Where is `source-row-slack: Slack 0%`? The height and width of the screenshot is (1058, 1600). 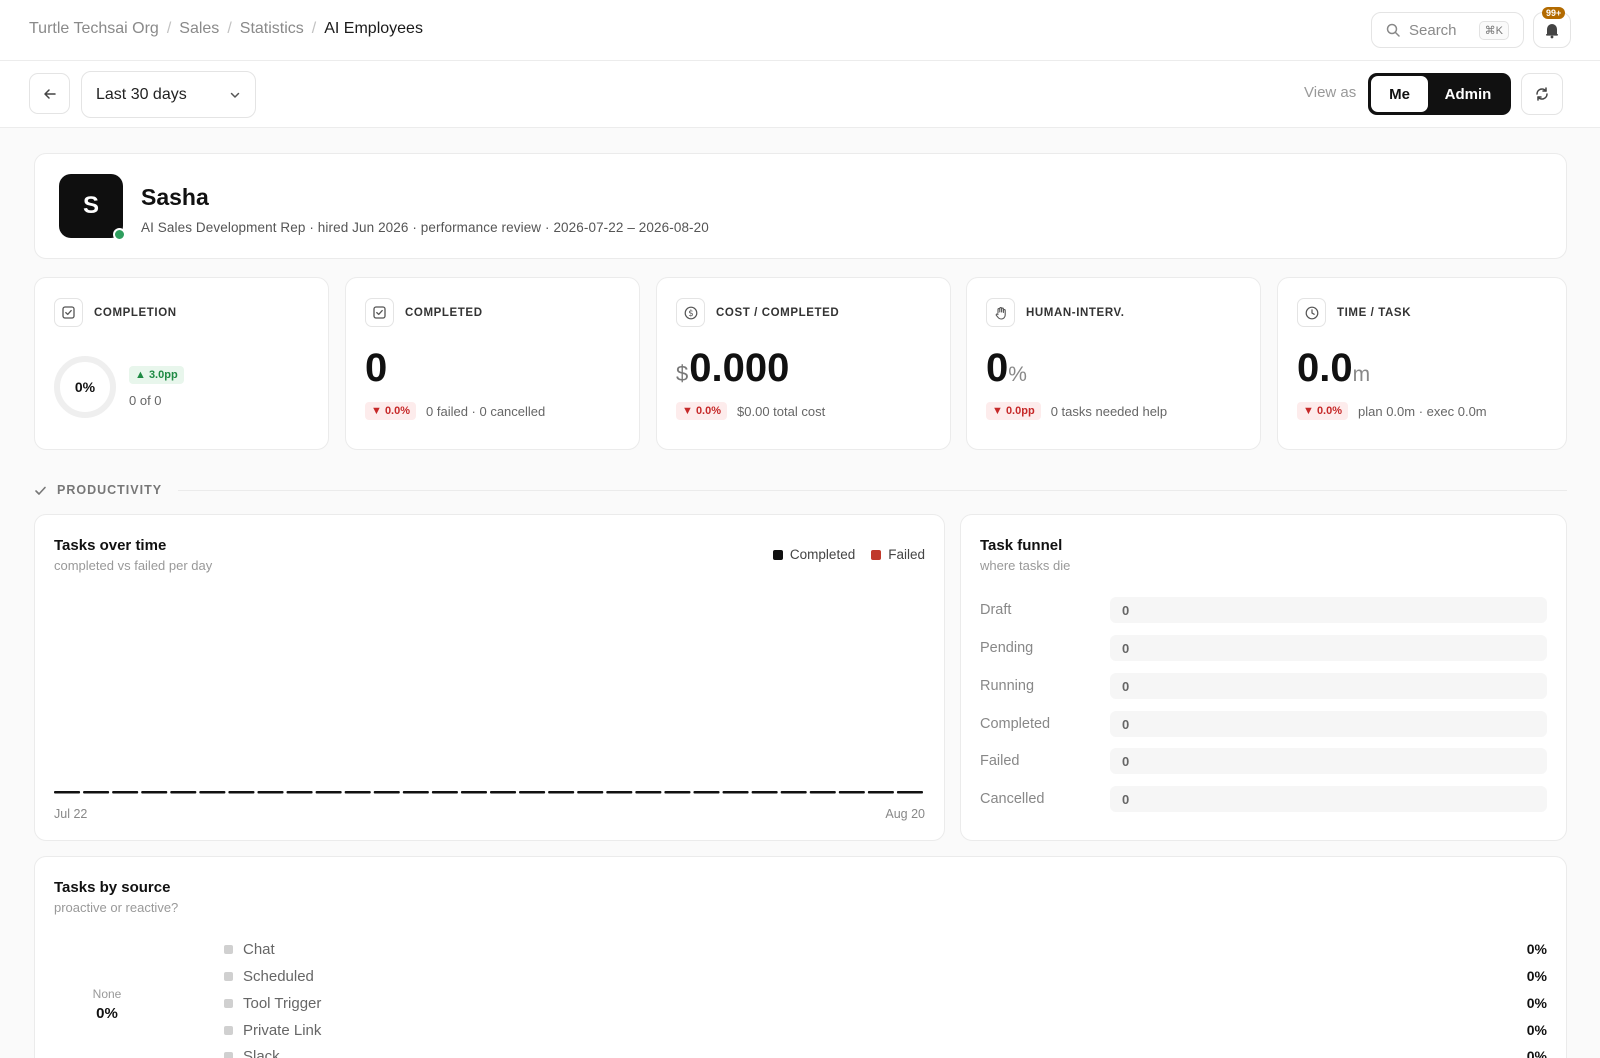
source-row-slack: Slack 0% is located at coordinates (885, 1052).